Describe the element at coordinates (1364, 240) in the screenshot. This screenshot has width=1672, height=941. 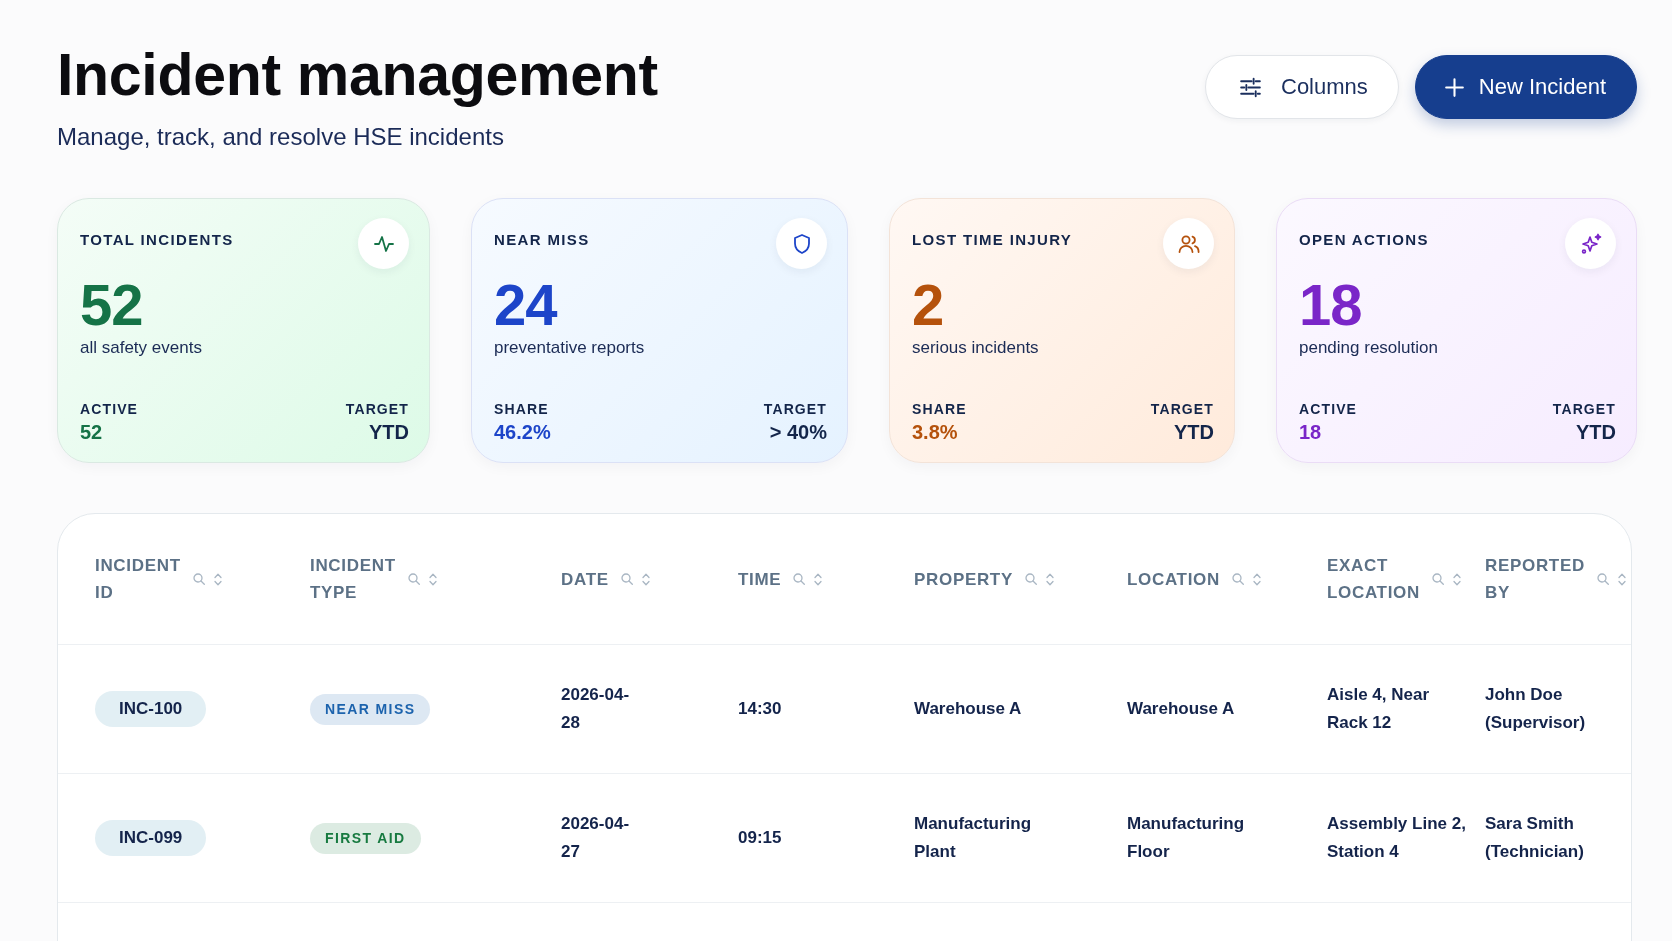
I see `card-label: OPEN ACTIONS` at that location.